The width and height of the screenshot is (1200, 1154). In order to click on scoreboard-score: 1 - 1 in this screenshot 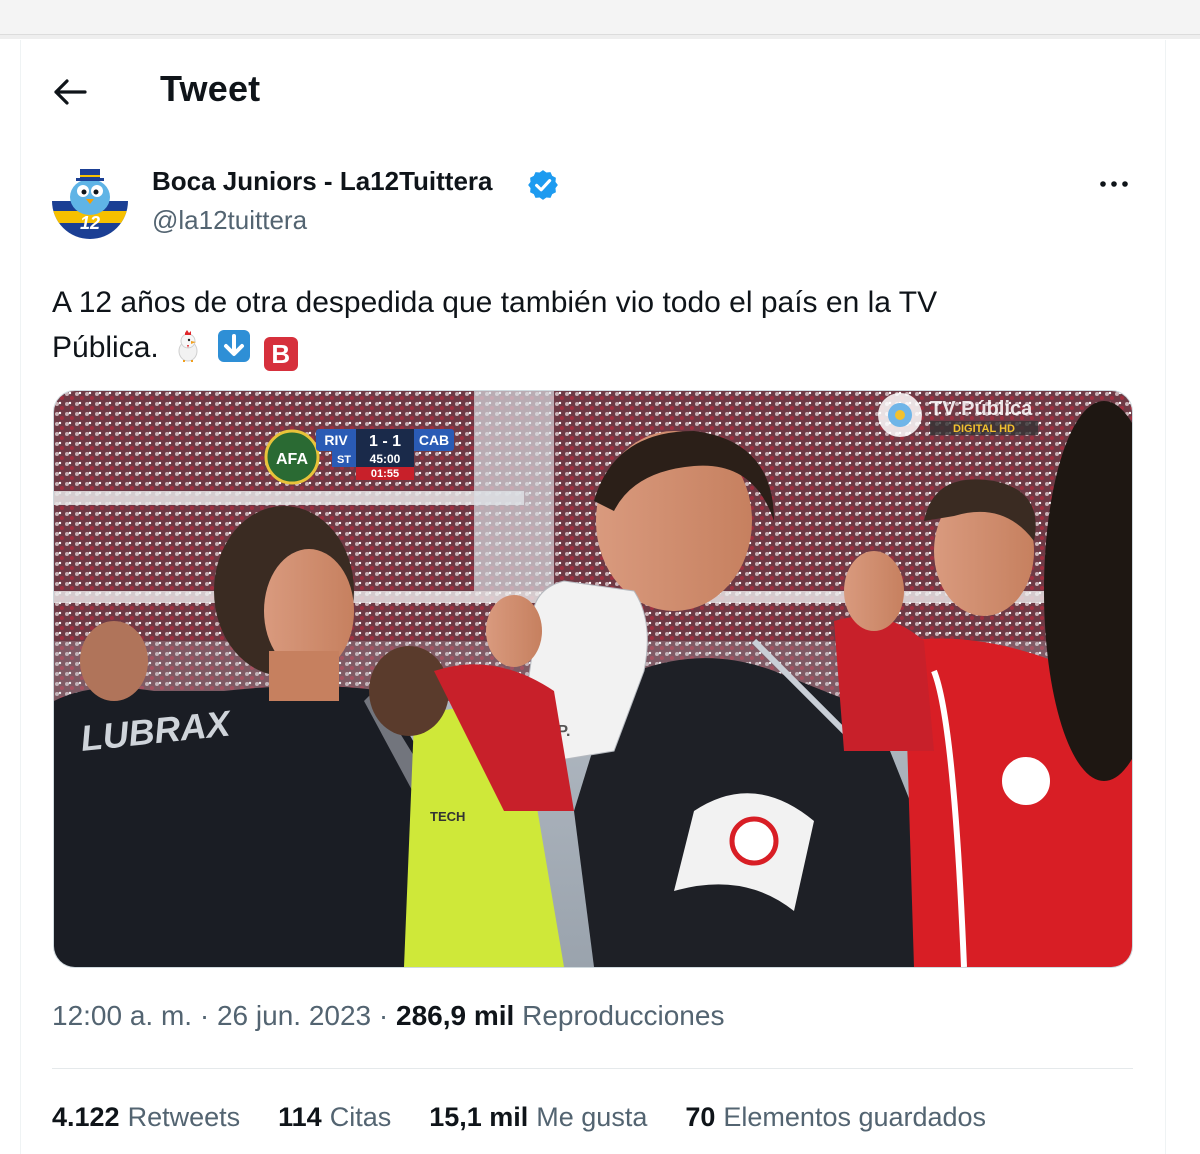, I will do `click(385, 441)`.